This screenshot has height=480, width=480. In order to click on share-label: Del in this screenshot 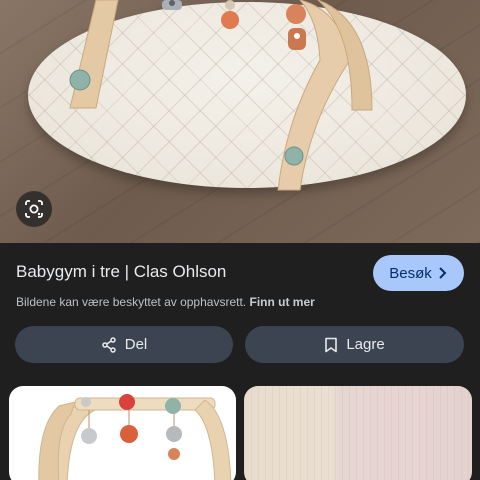, I will do `click(136, 344)`.